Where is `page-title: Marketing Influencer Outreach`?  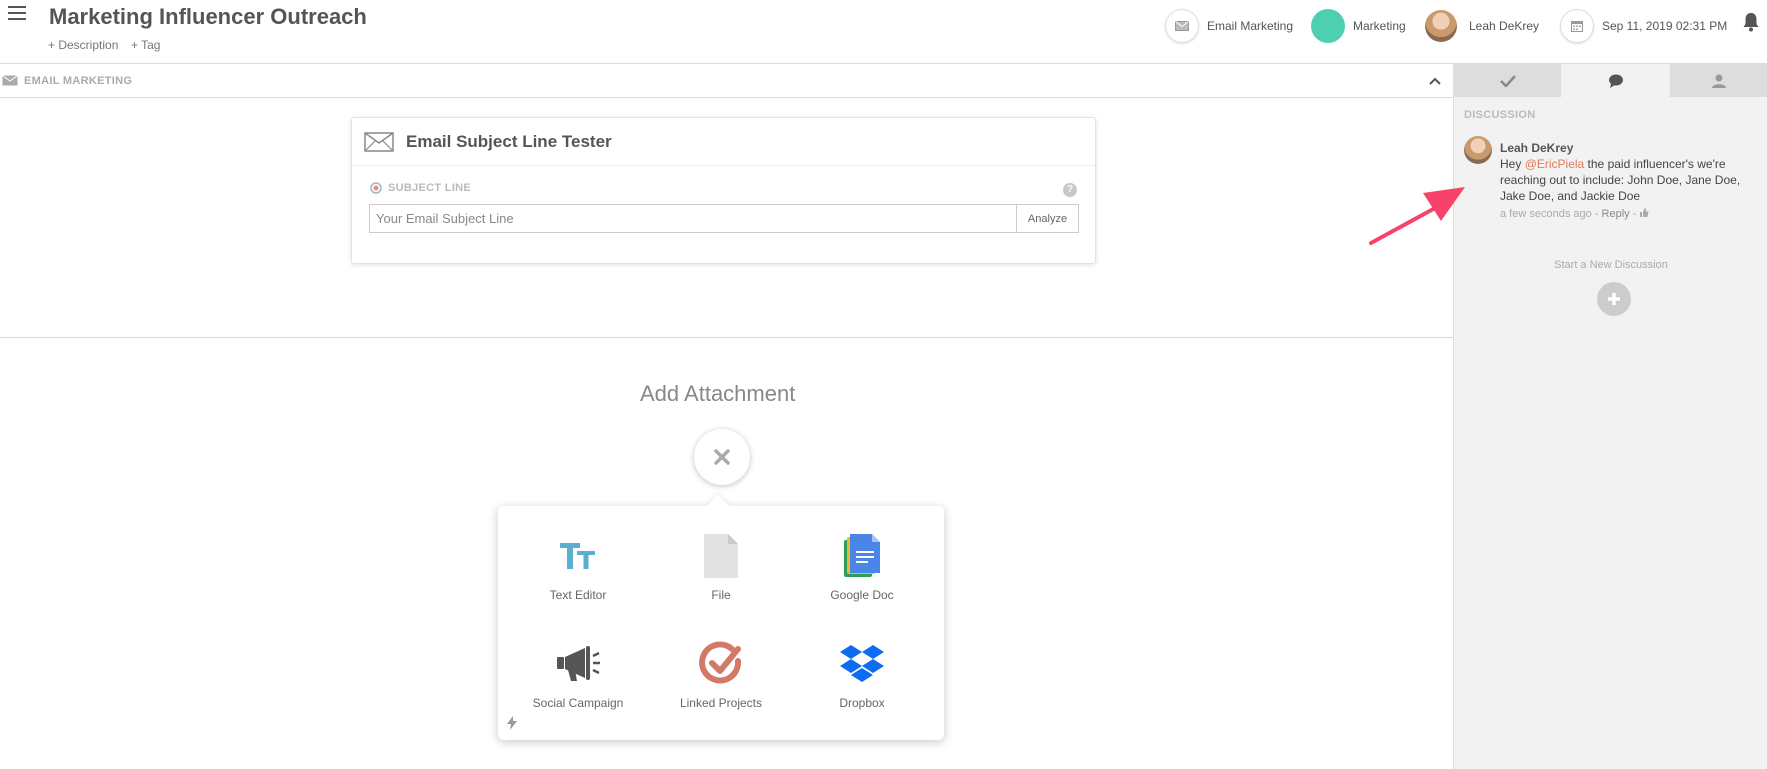
page-title: Marketing Influencer Outreach is located at coordinates (208, 16).